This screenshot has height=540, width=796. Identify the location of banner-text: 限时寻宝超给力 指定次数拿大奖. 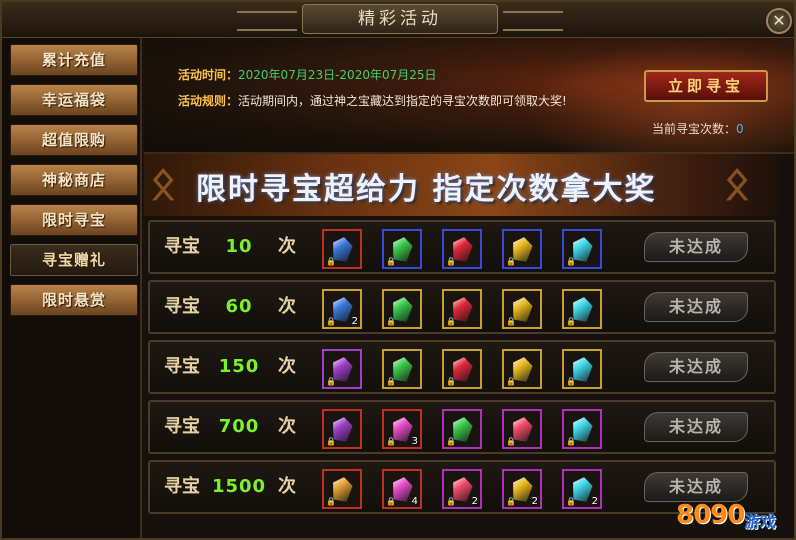
(426, 189).